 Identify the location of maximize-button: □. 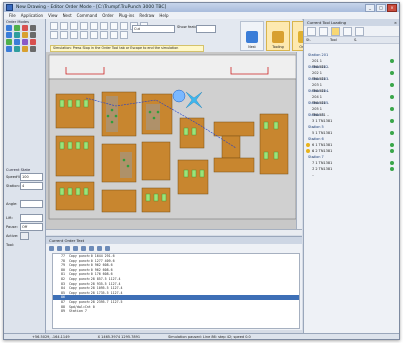
(381, 8).